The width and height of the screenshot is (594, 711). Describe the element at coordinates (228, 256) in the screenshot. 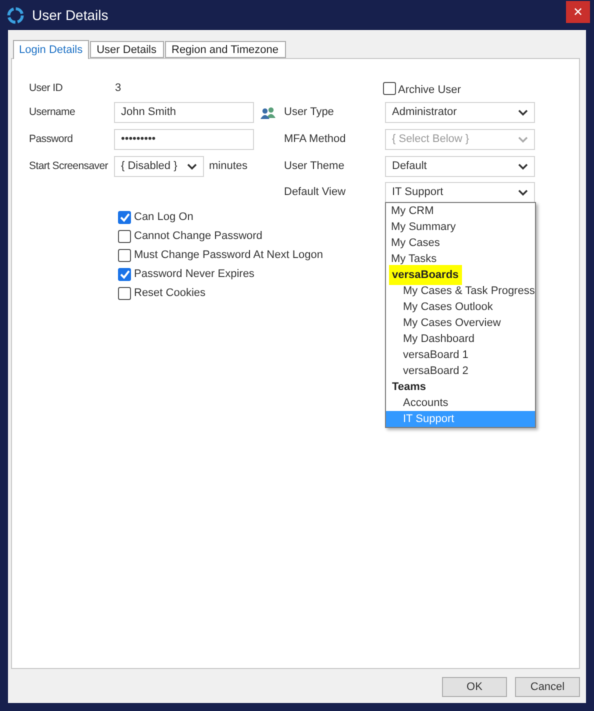

I see `checkbox-label: Must Change Password At Next Logon` at that location.